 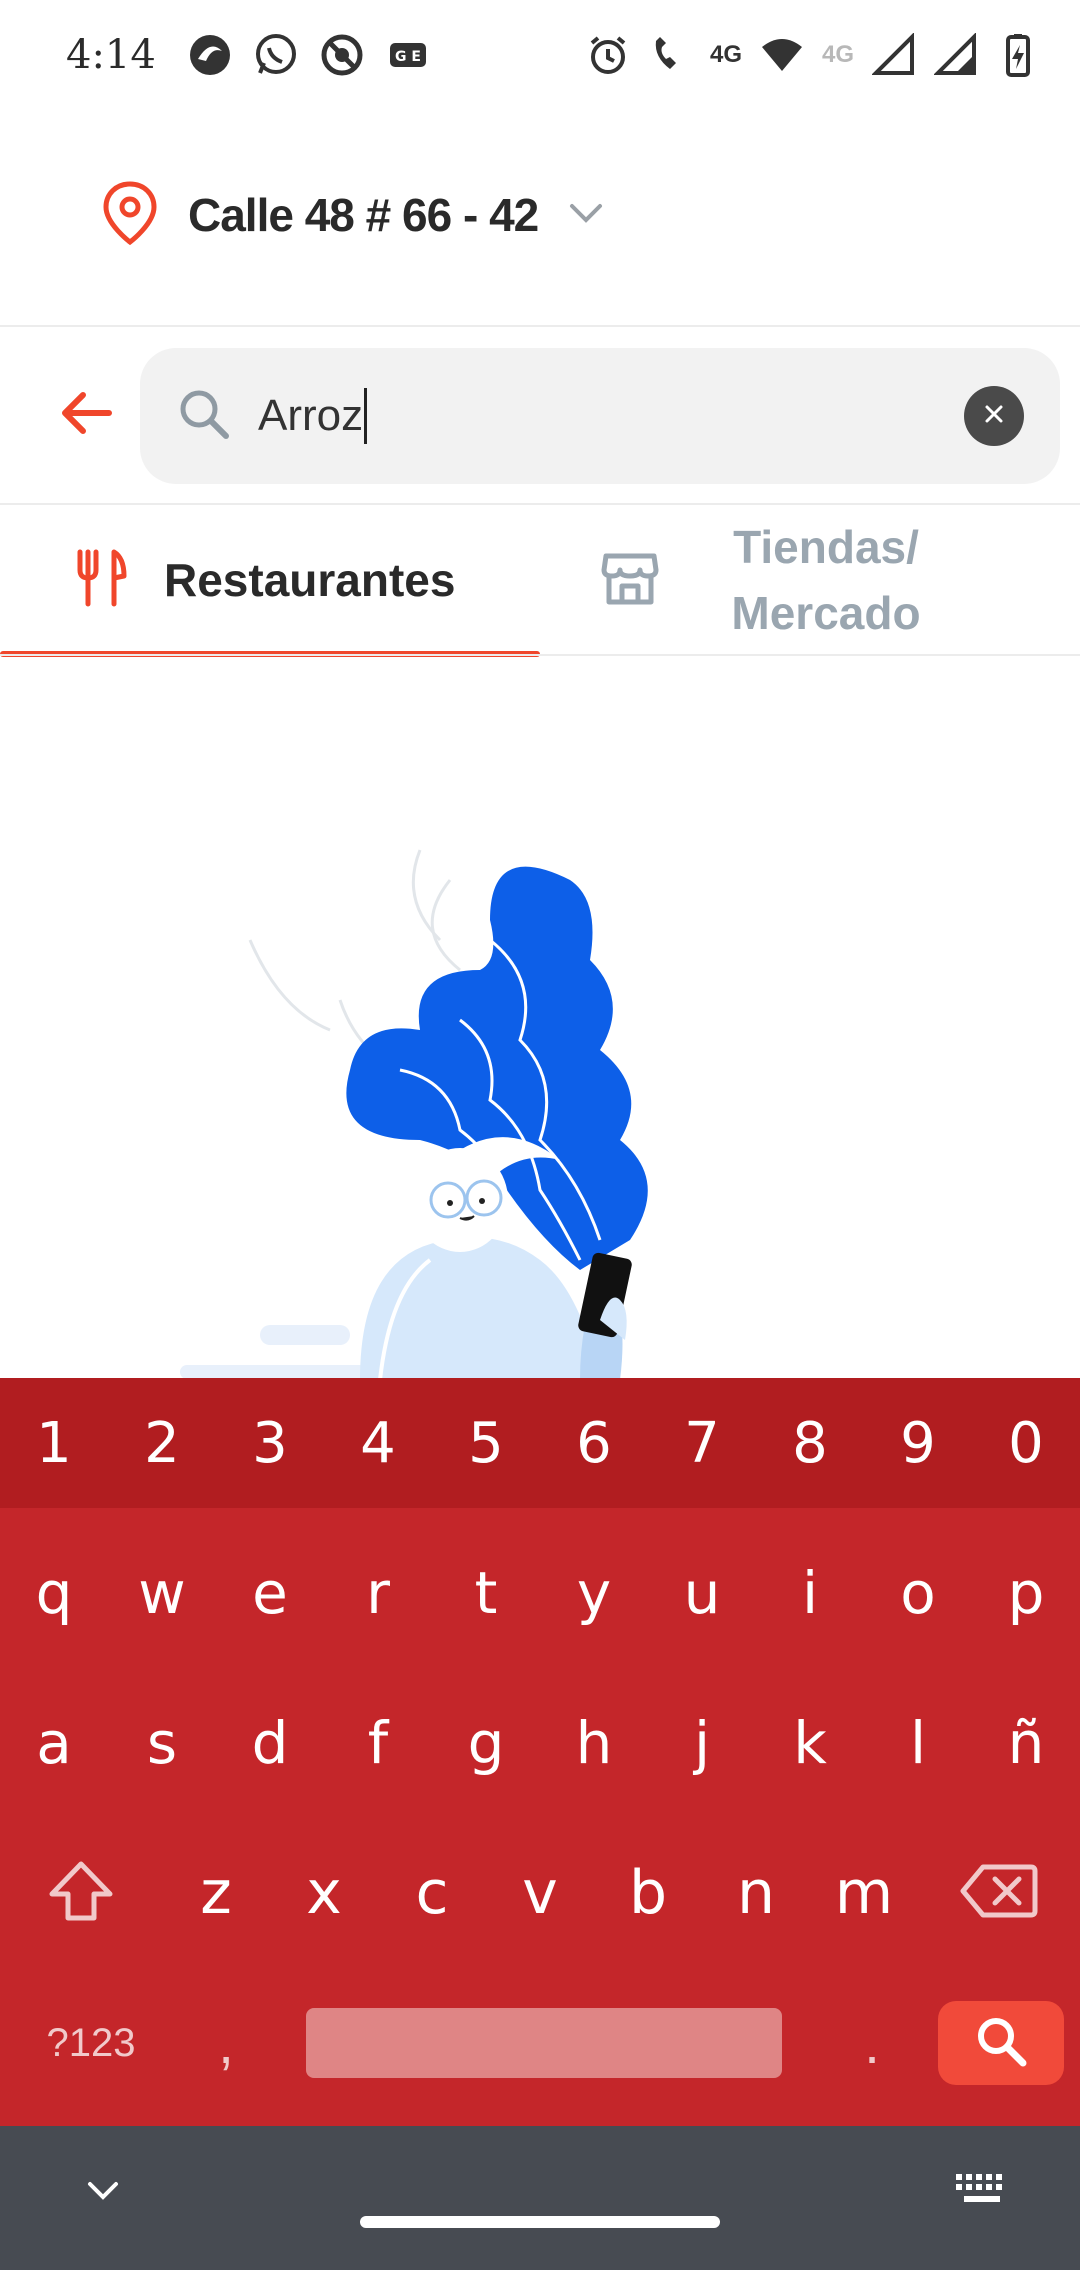 I want to click on key-l: l, so click(x=918, y=1743).